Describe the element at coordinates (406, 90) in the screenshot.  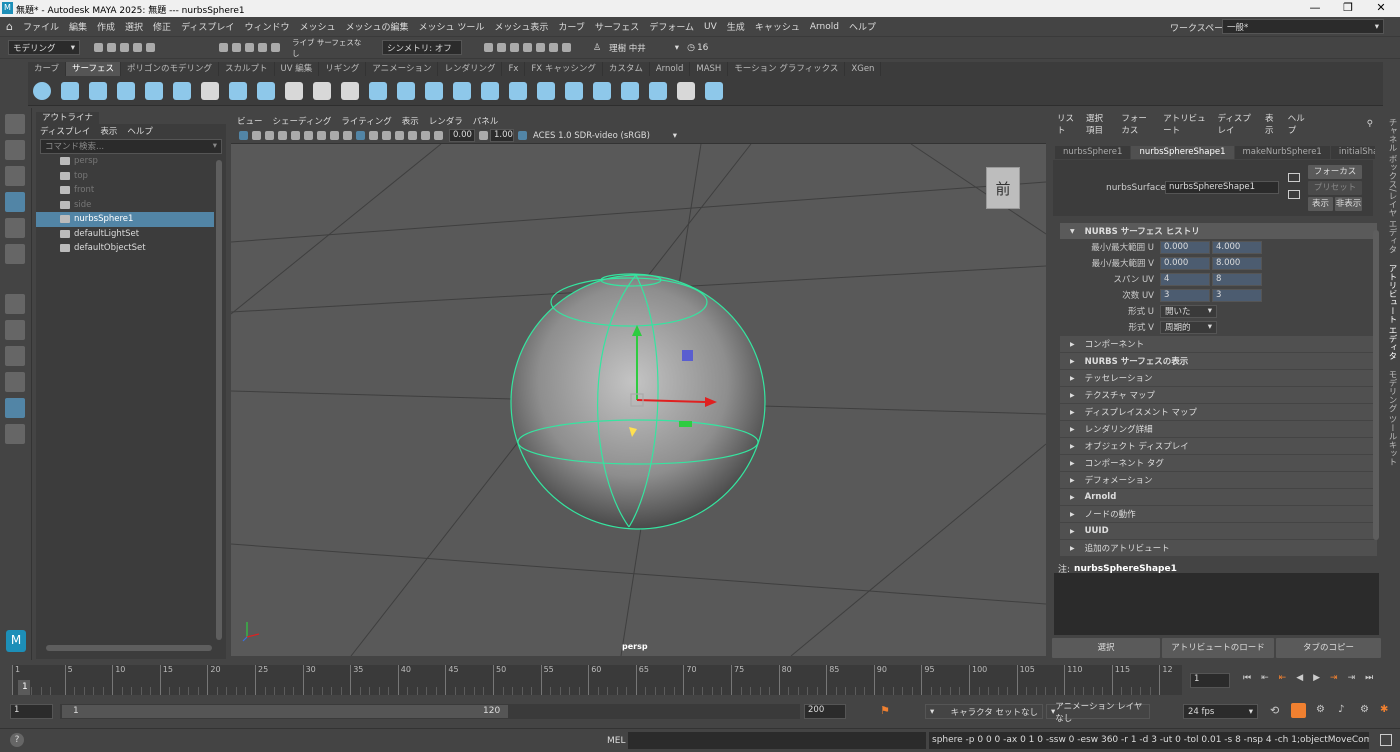
I see `project-curve-icon` at that location.